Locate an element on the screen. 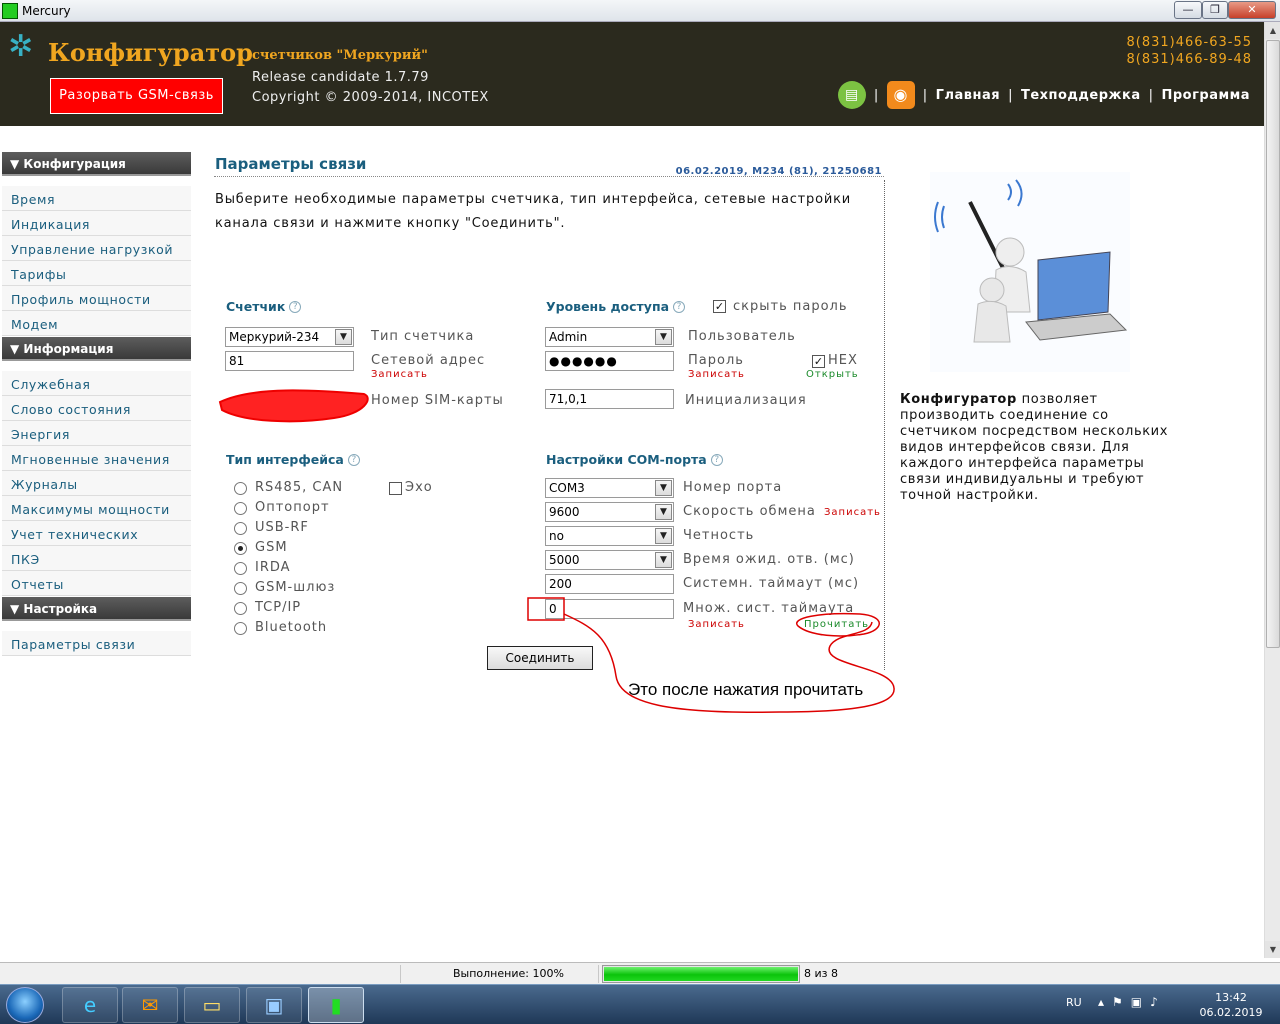 The height and width of the screenshot is (1024, 1280). open-link: Открыть is located at coordinates (832, 374).